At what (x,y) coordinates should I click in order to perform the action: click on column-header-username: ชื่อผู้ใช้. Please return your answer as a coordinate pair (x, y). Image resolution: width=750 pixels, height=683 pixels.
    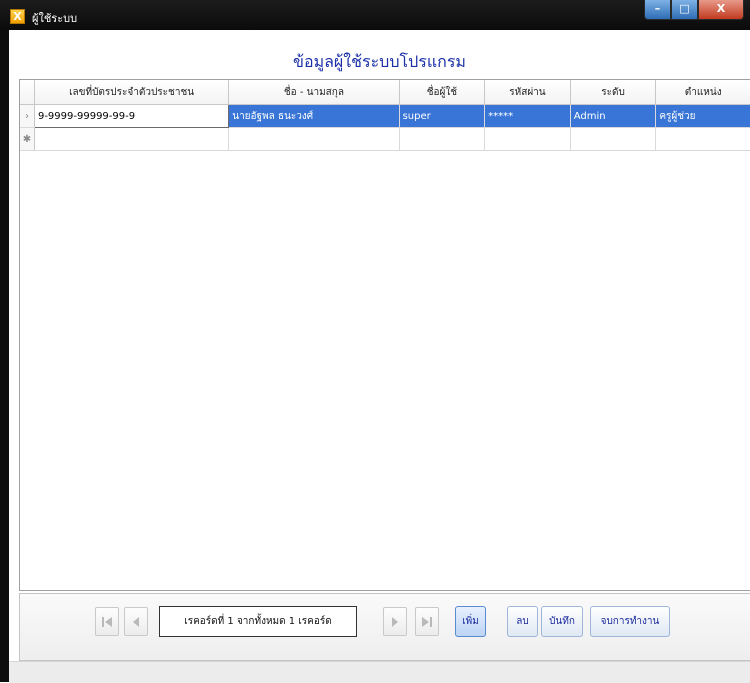
    Looking at the image, I should click on (442, 92).